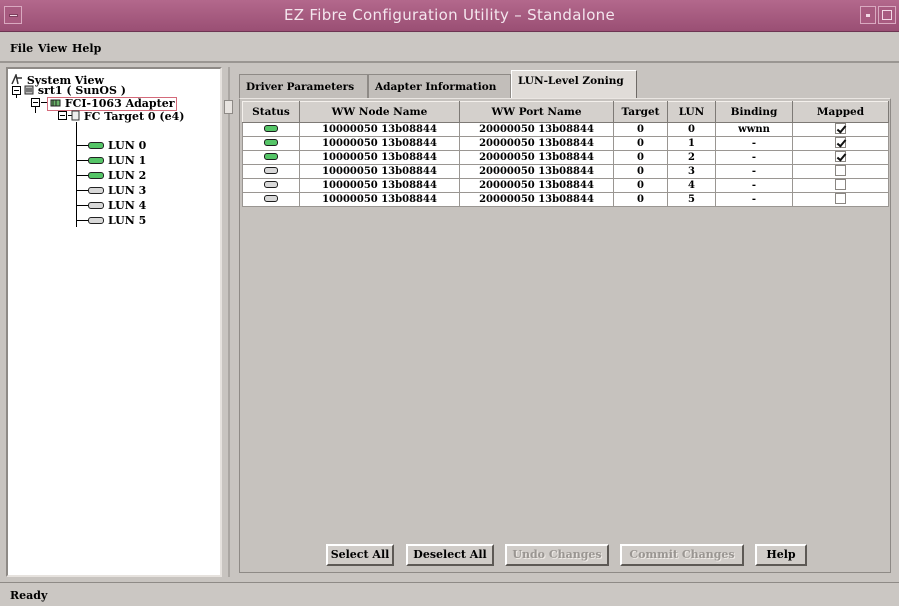 The width and height of the screenshot is (899, 606). I want to click on tree-host-label: srt1 ( SunOS ), so click(81, 90).